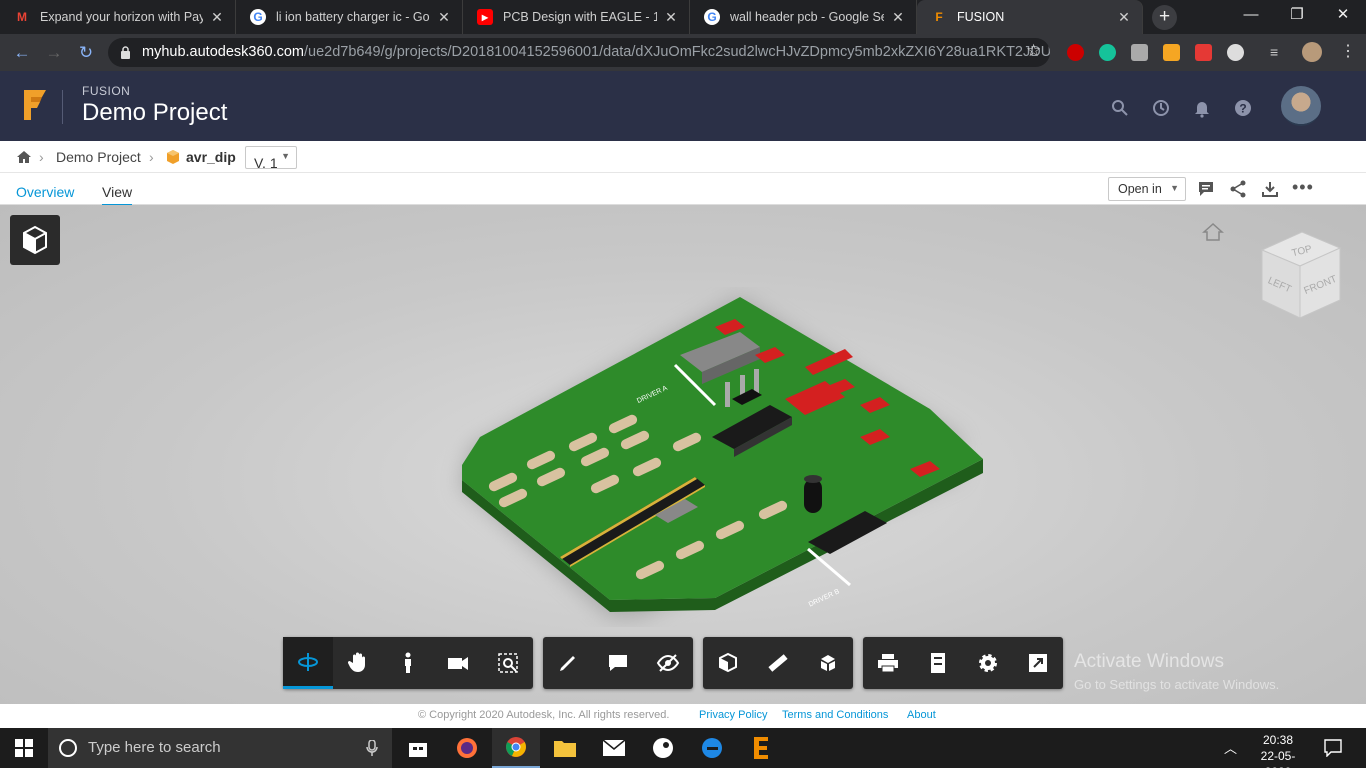 Image resolution: width=1366 pixels, height=780 pixels. What do you see at coordinates (888, 663) in the screenshot?
I see `print-button` at bounding box center [888, 663].